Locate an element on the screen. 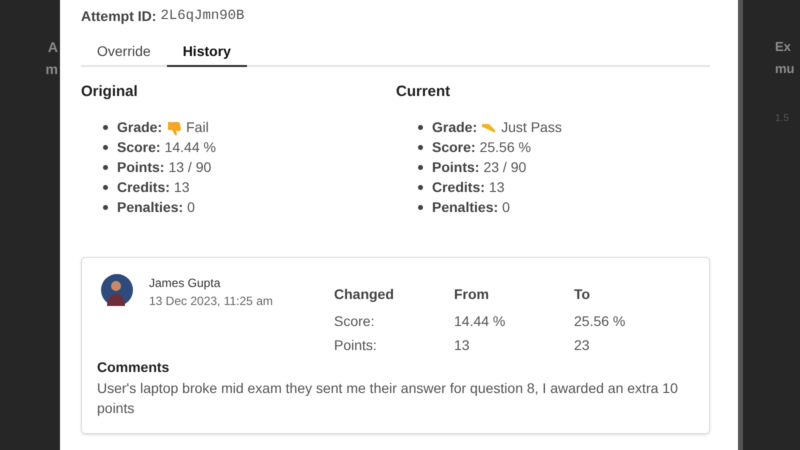 The width and height of the screenshot is (800, 450). table-cell-text: 14.44 % is located at coordinates (480, 321).